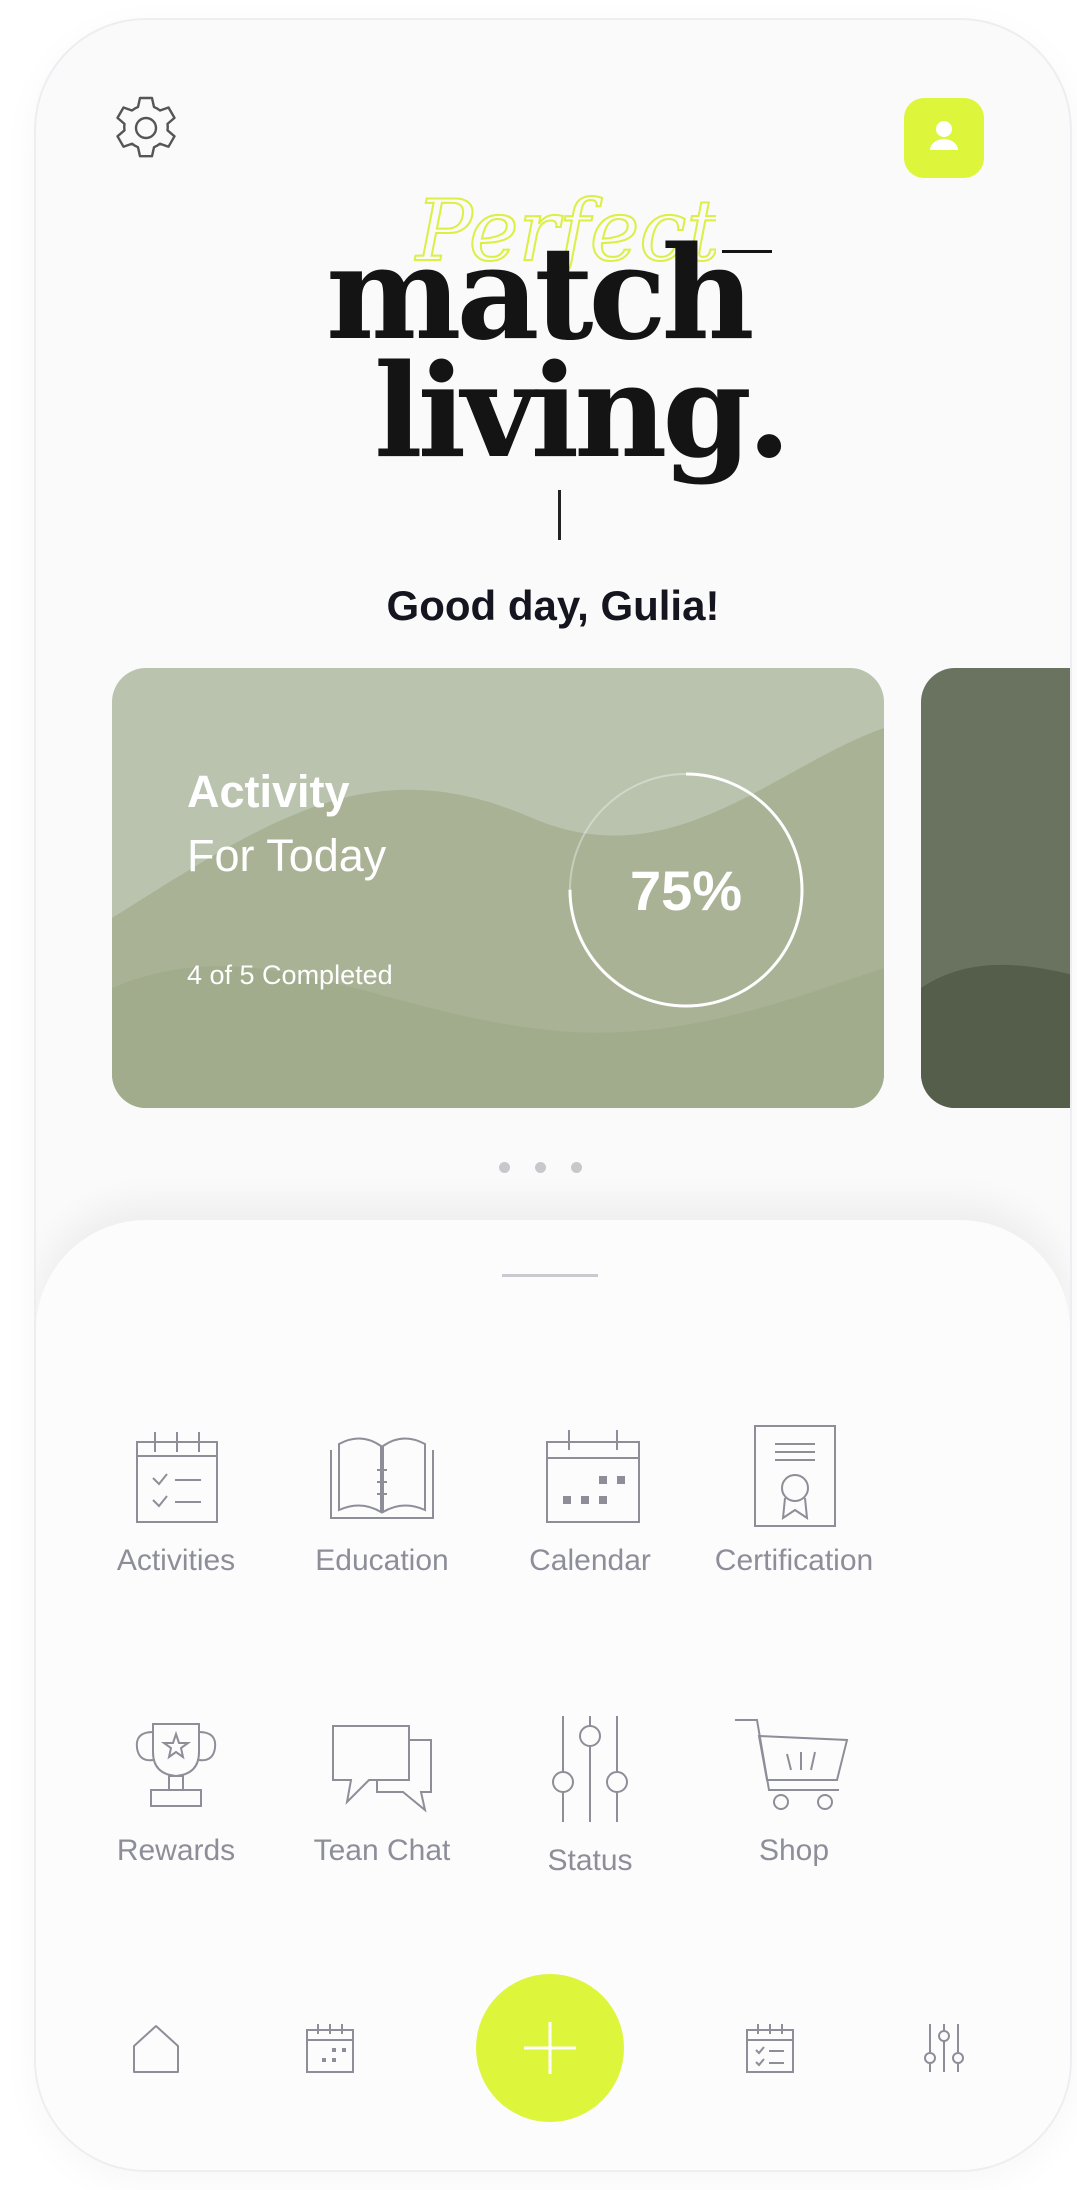 This screenshot has width=1077, height=2190. I want to click on checklist-icon, so click(770, 2048).